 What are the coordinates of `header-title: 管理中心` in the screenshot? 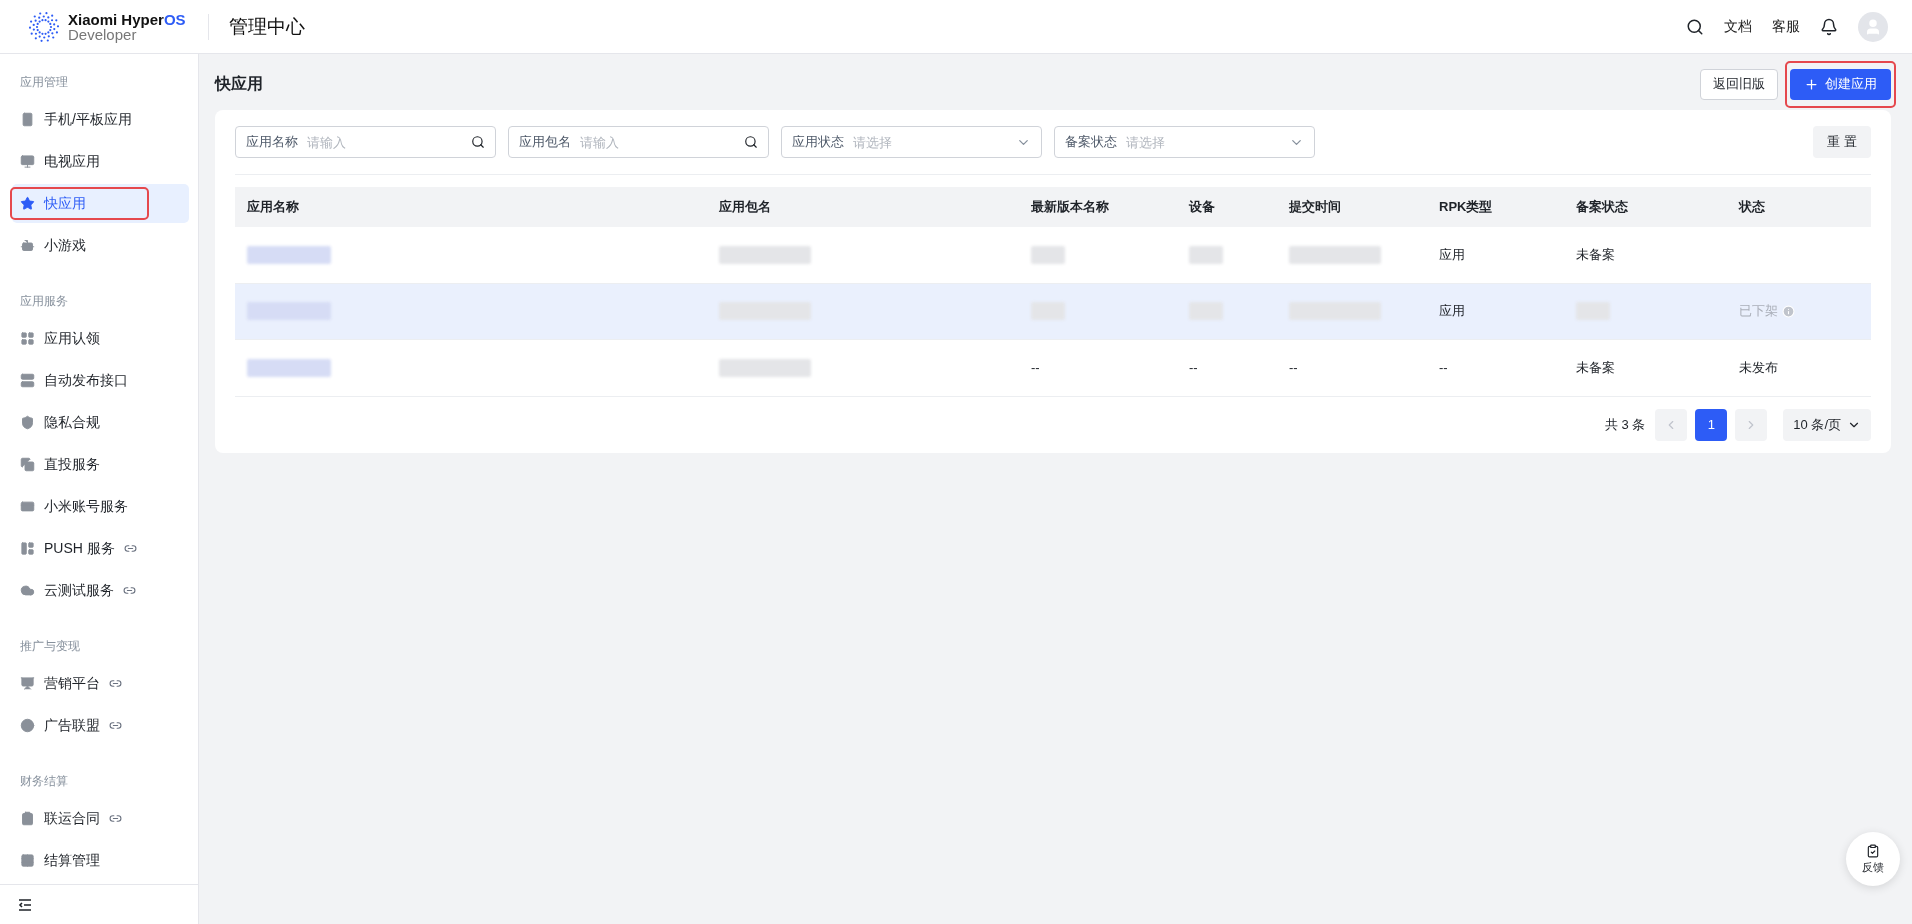 It's located at (266, 26).